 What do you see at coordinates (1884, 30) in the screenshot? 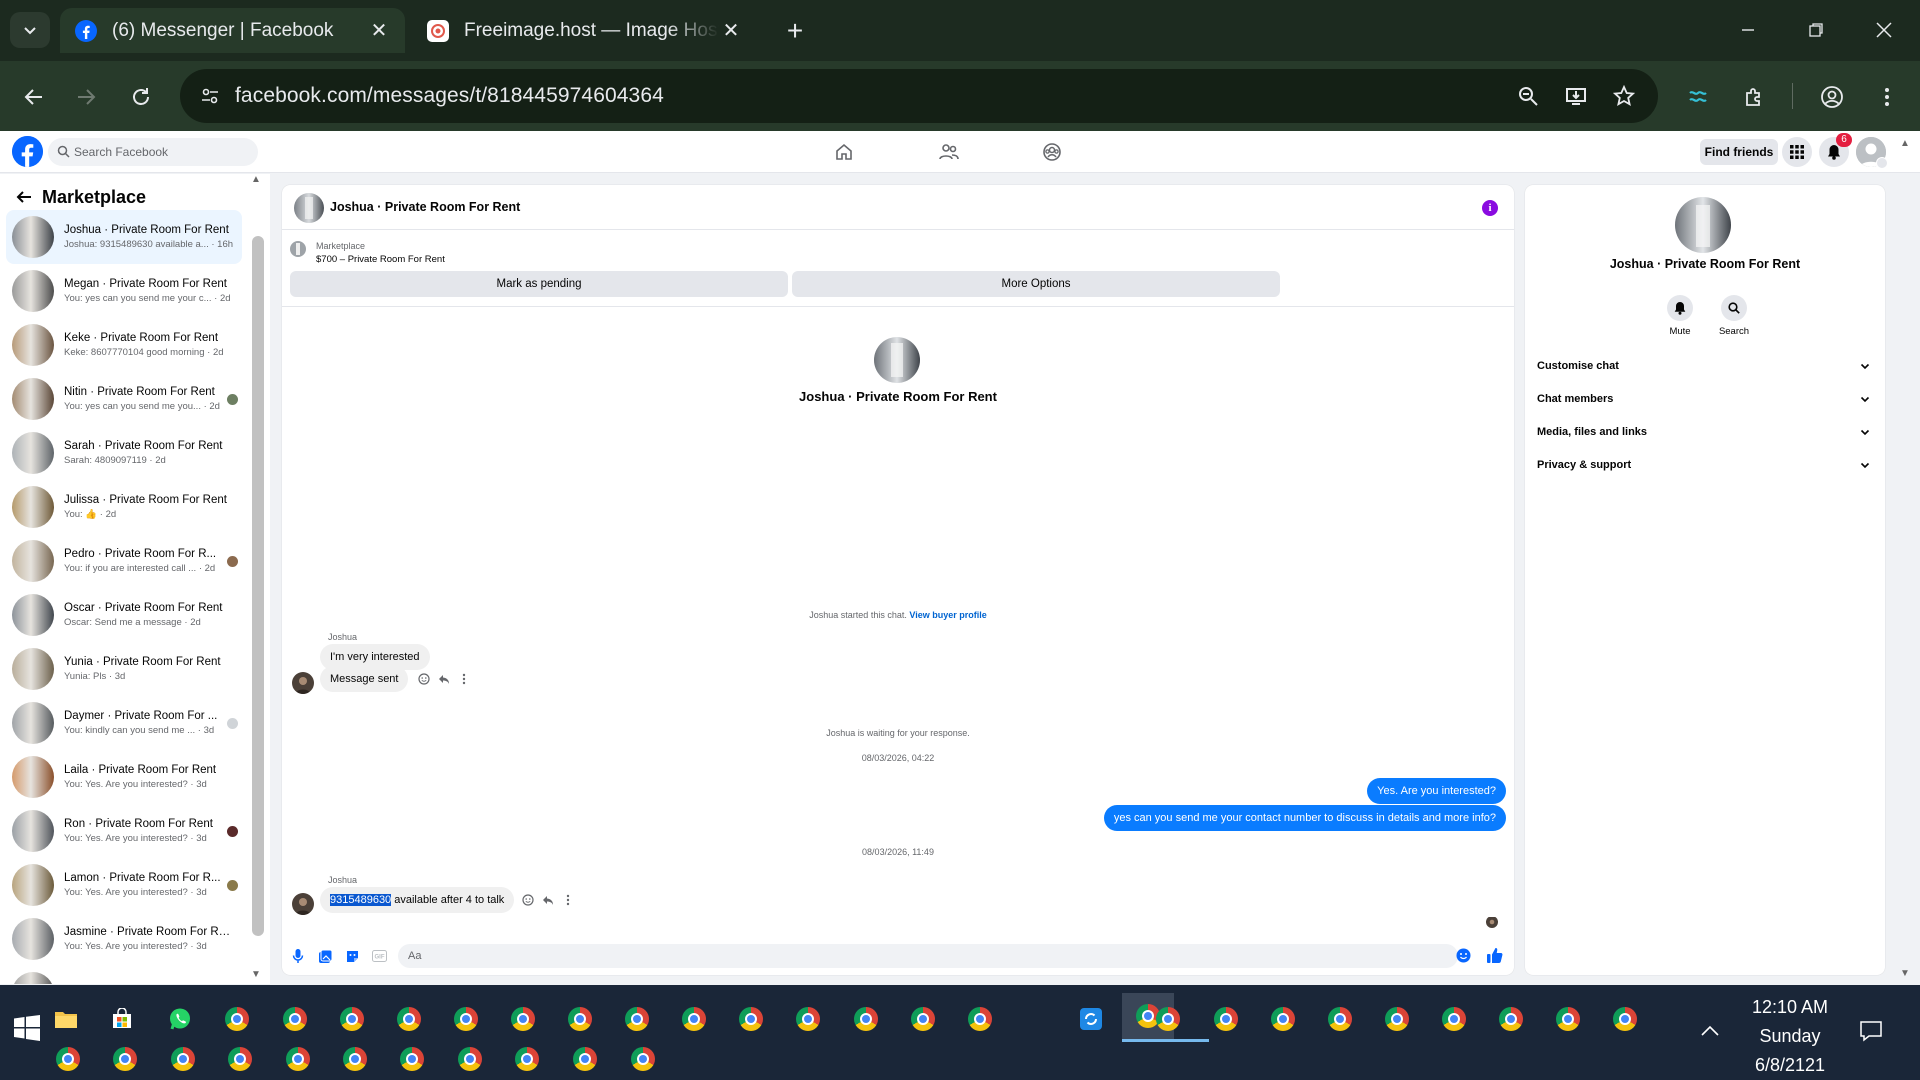
I see `close-window-button` at bounding box center [1884, 30].